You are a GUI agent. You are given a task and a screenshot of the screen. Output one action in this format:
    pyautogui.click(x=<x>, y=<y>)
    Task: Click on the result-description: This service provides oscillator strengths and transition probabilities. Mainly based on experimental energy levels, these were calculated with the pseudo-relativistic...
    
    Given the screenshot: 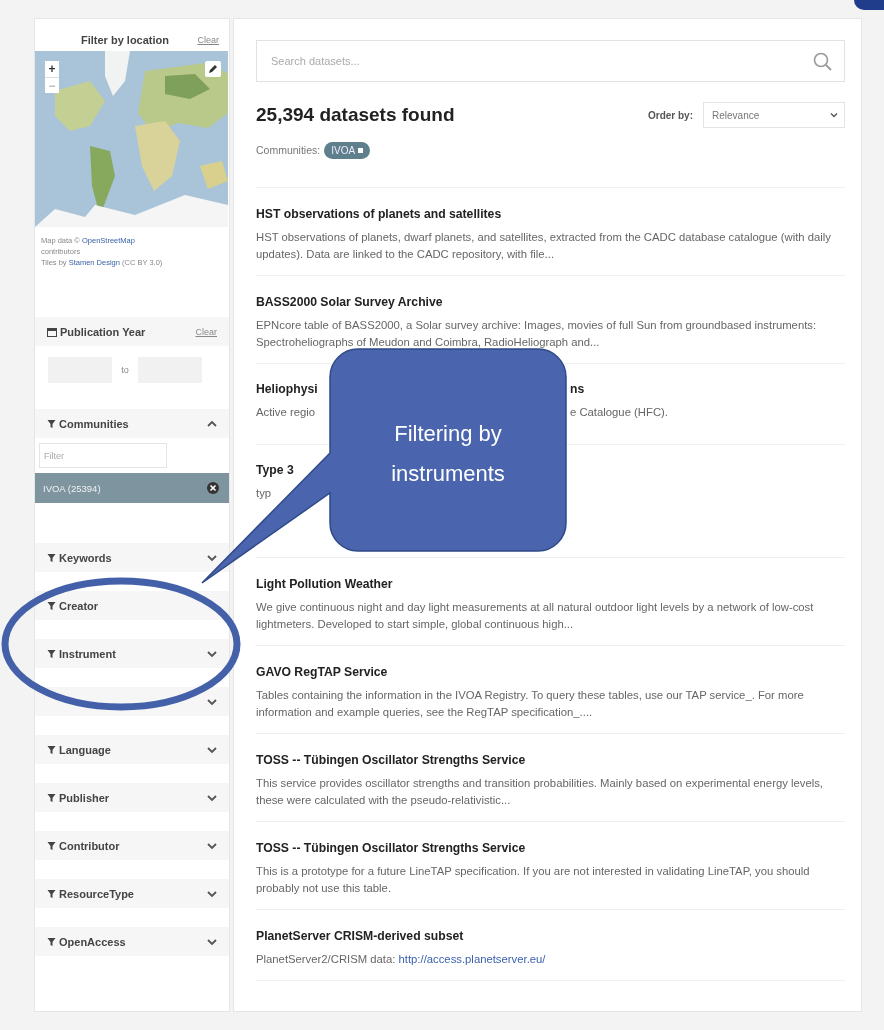 What is the action you would take?
    pyautogui.click(x=540, y=792)
    